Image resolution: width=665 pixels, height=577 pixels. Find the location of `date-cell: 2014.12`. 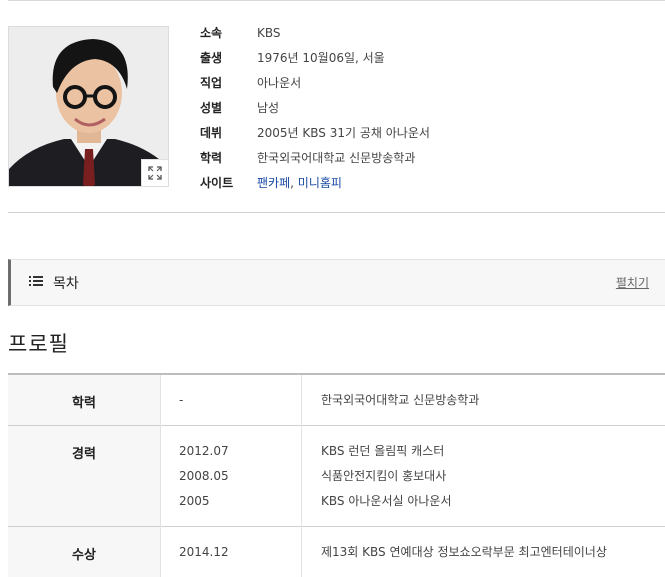

date-cell: 2014.12 is located at coordinates (231, 552).